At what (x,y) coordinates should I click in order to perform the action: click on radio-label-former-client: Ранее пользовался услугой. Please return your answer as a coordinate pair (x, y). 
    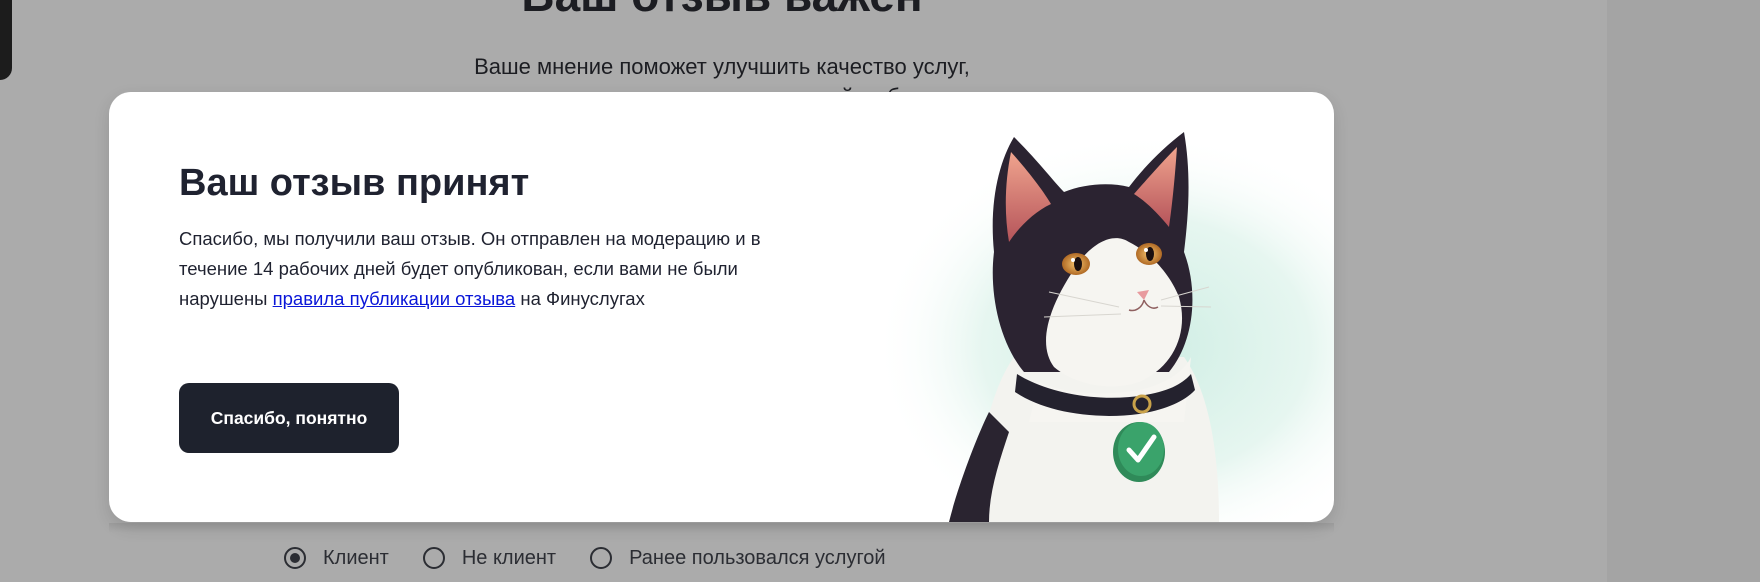
    Looking at the image, I should click on (757, 557).